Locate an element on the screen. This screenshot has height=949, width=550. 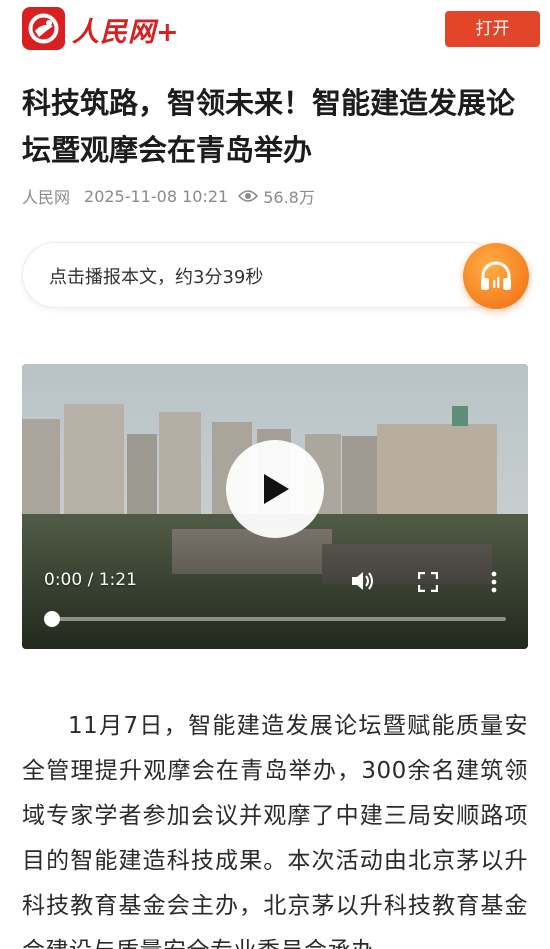
video-progress-track is located at coordinates (279, 619).